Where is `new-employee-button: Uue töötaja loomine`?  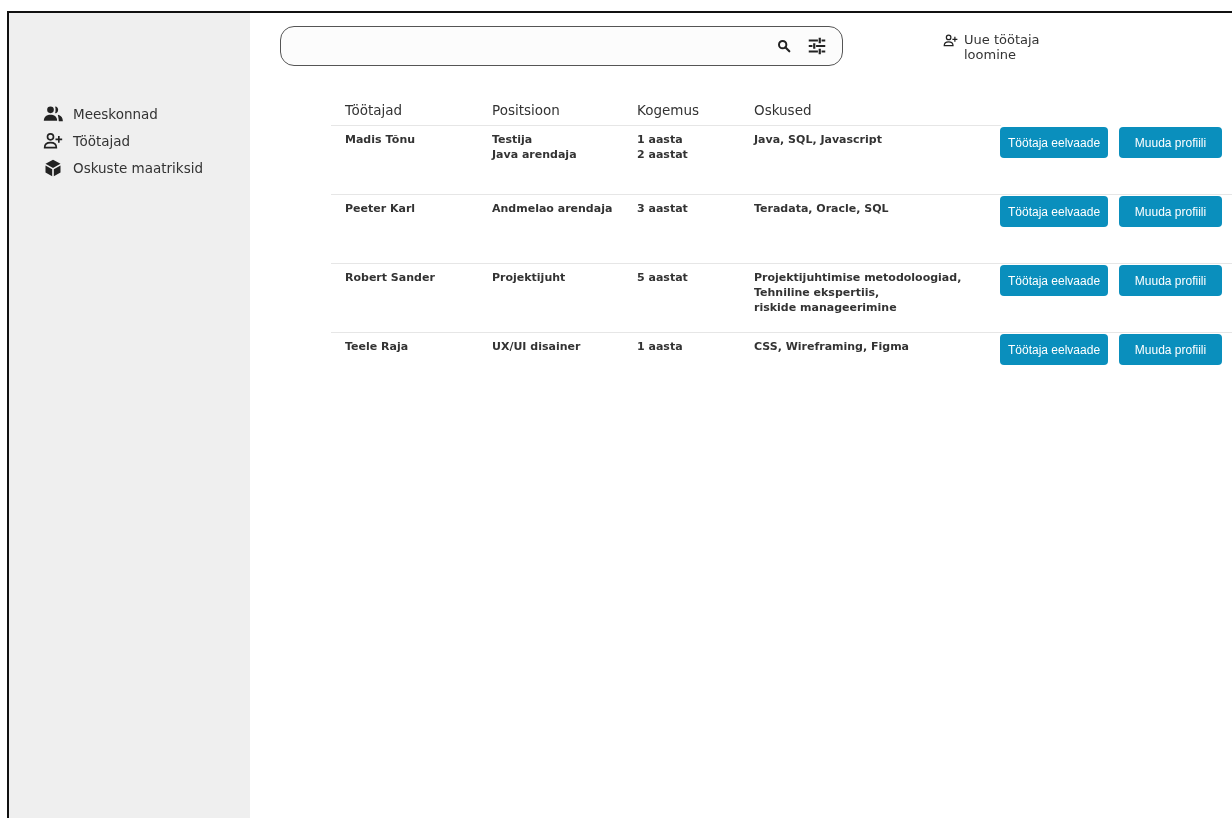
new-employee-button: Uue töötaja loomine is located at coordinates (991, 47).